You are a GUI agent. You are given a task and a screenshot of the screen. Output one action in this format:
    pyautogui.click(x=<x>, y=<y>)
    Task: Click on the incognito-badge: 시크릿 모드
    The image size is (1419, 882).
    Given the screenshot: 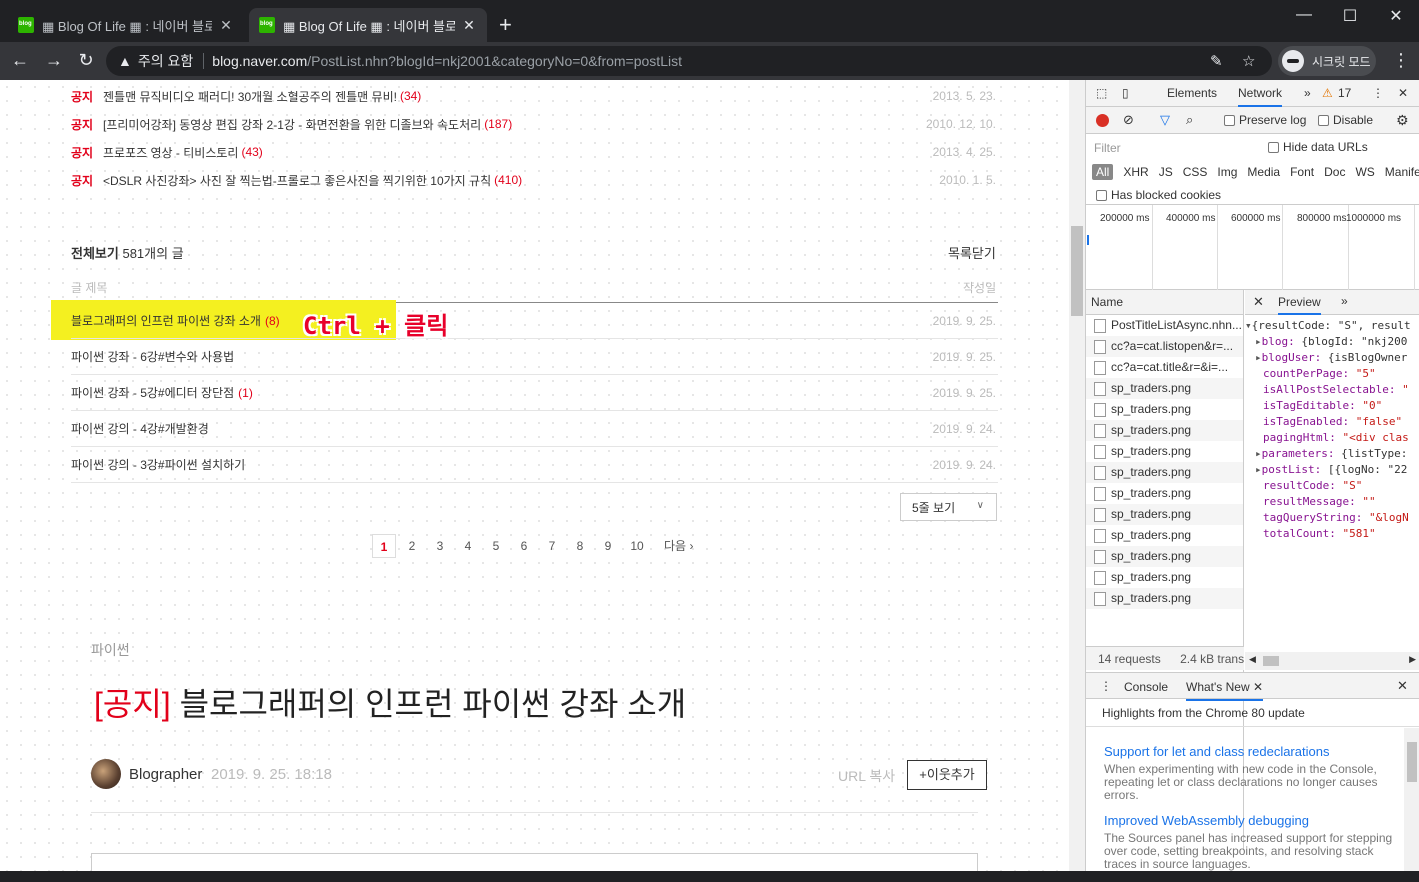 What is the action you would take?
    pyautogui.click(x=1327, y=61)
    